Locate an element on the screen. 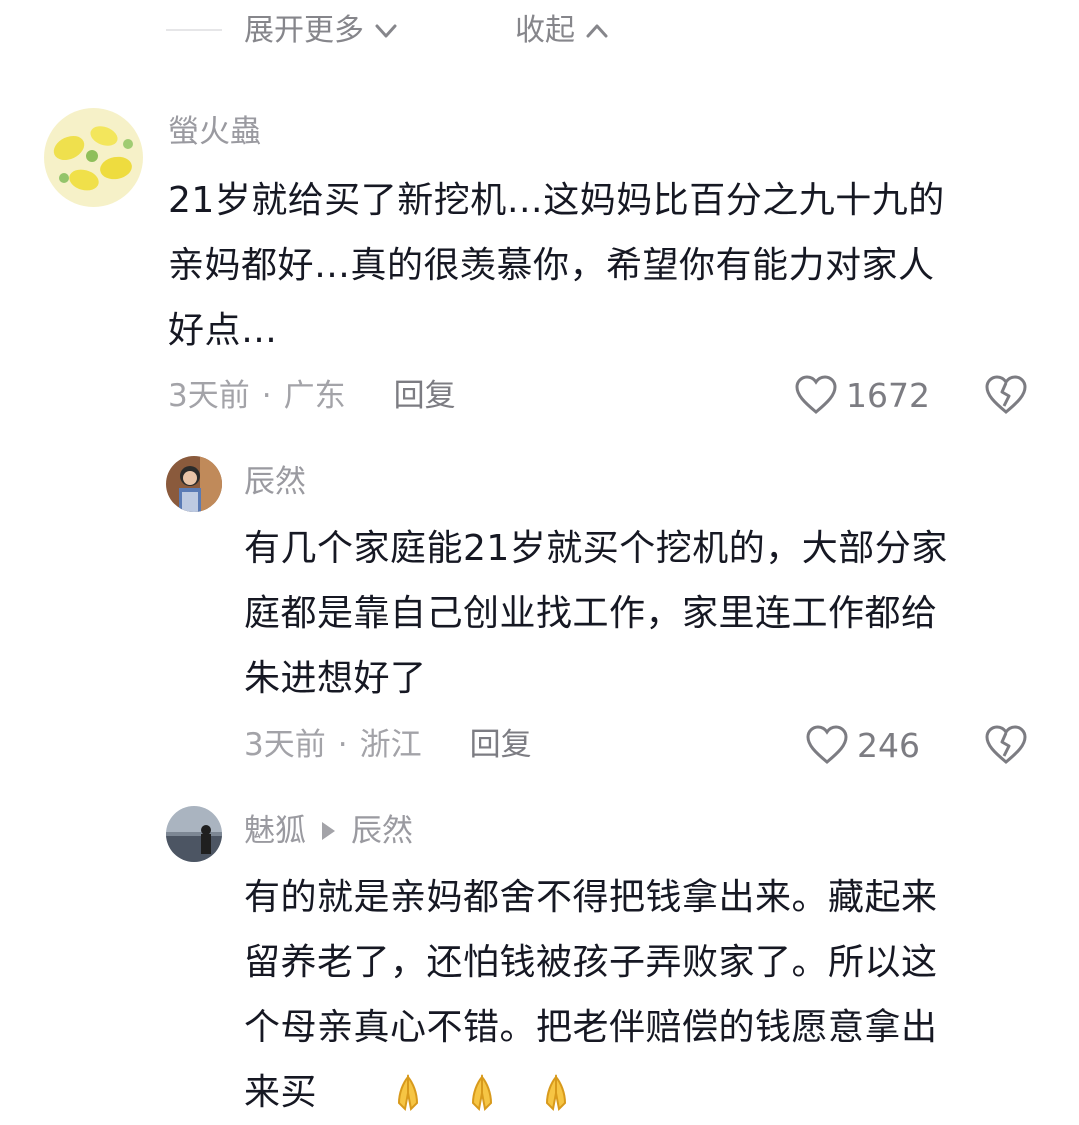  comment-line: 有几个家庭能21岁就买个挖机的，大部分家 is located at coordinates (596, 548).